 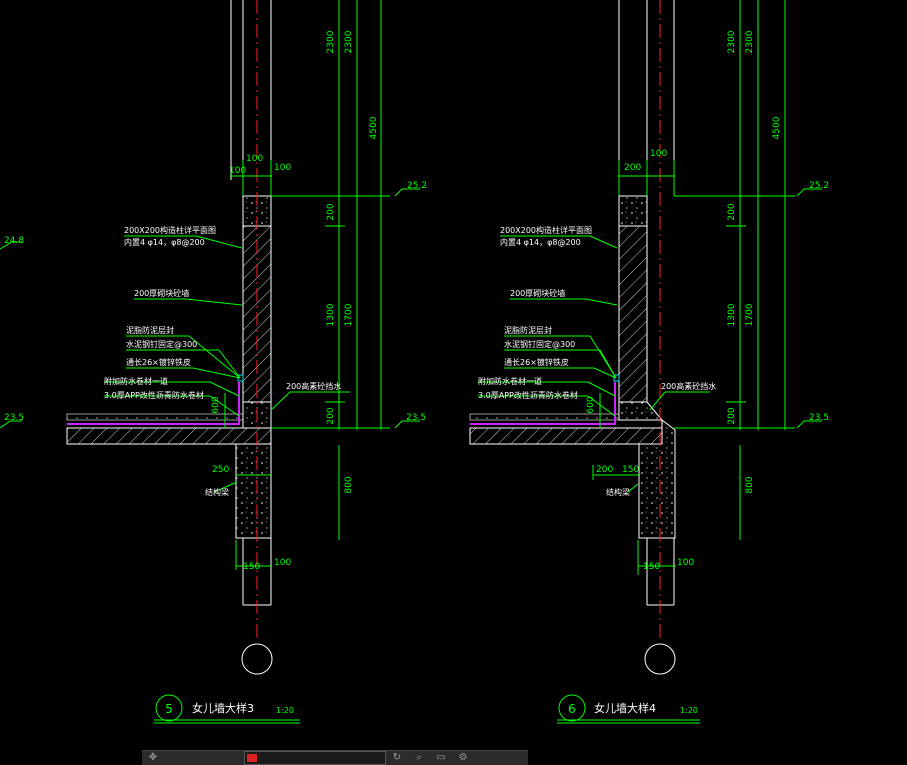 I want to click on viewer-toolbar: ✥ ↻ ⌕ ▭ ⚙, so click(x=335, y=757).